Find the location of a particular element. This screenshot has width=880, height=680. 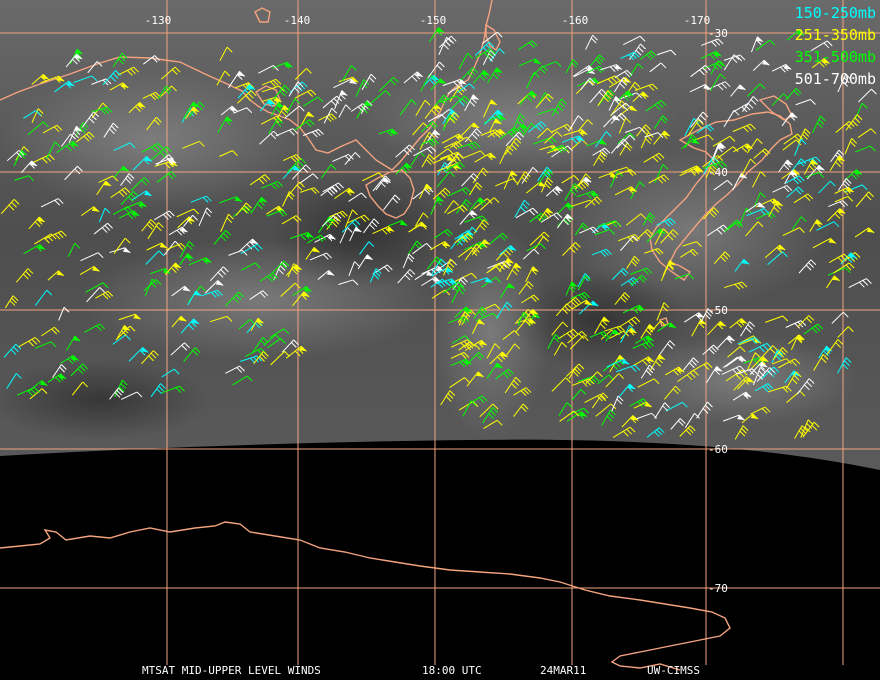

latitude-label: -50 is located at coordinates (718, 310).